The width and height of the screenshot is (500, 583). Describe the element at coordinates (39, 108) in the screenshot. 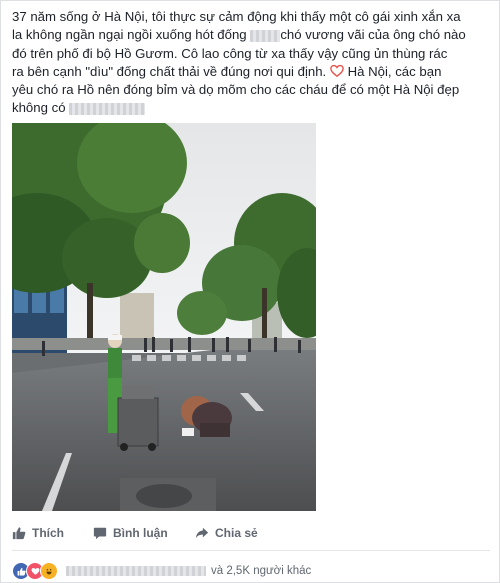

I see `post-text-fragment: không có` at that location.